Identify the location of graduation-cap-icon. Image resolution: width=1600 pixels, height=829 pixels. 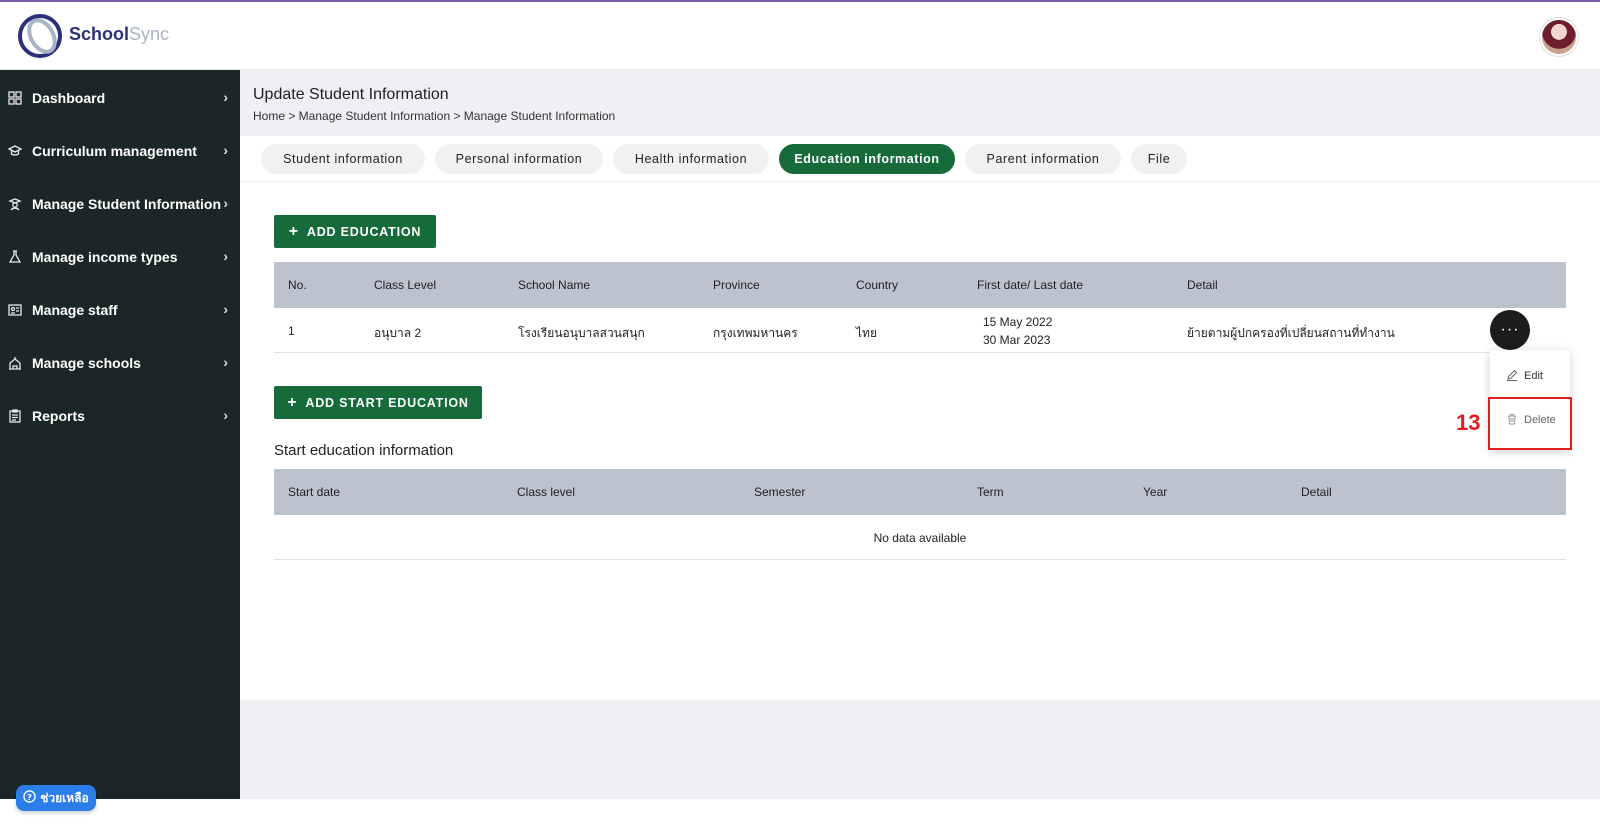
(15, 151).